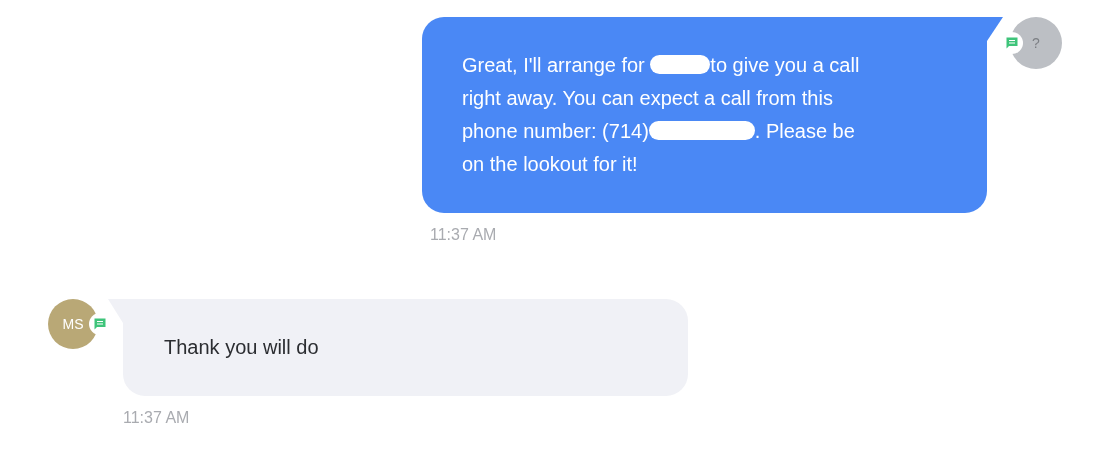 This screenshot has height=452, width=1100. What do you see at coordinates (1036, 43) in the screenshot?
I see `avatar: ?` at bounding box center [1036, 43].